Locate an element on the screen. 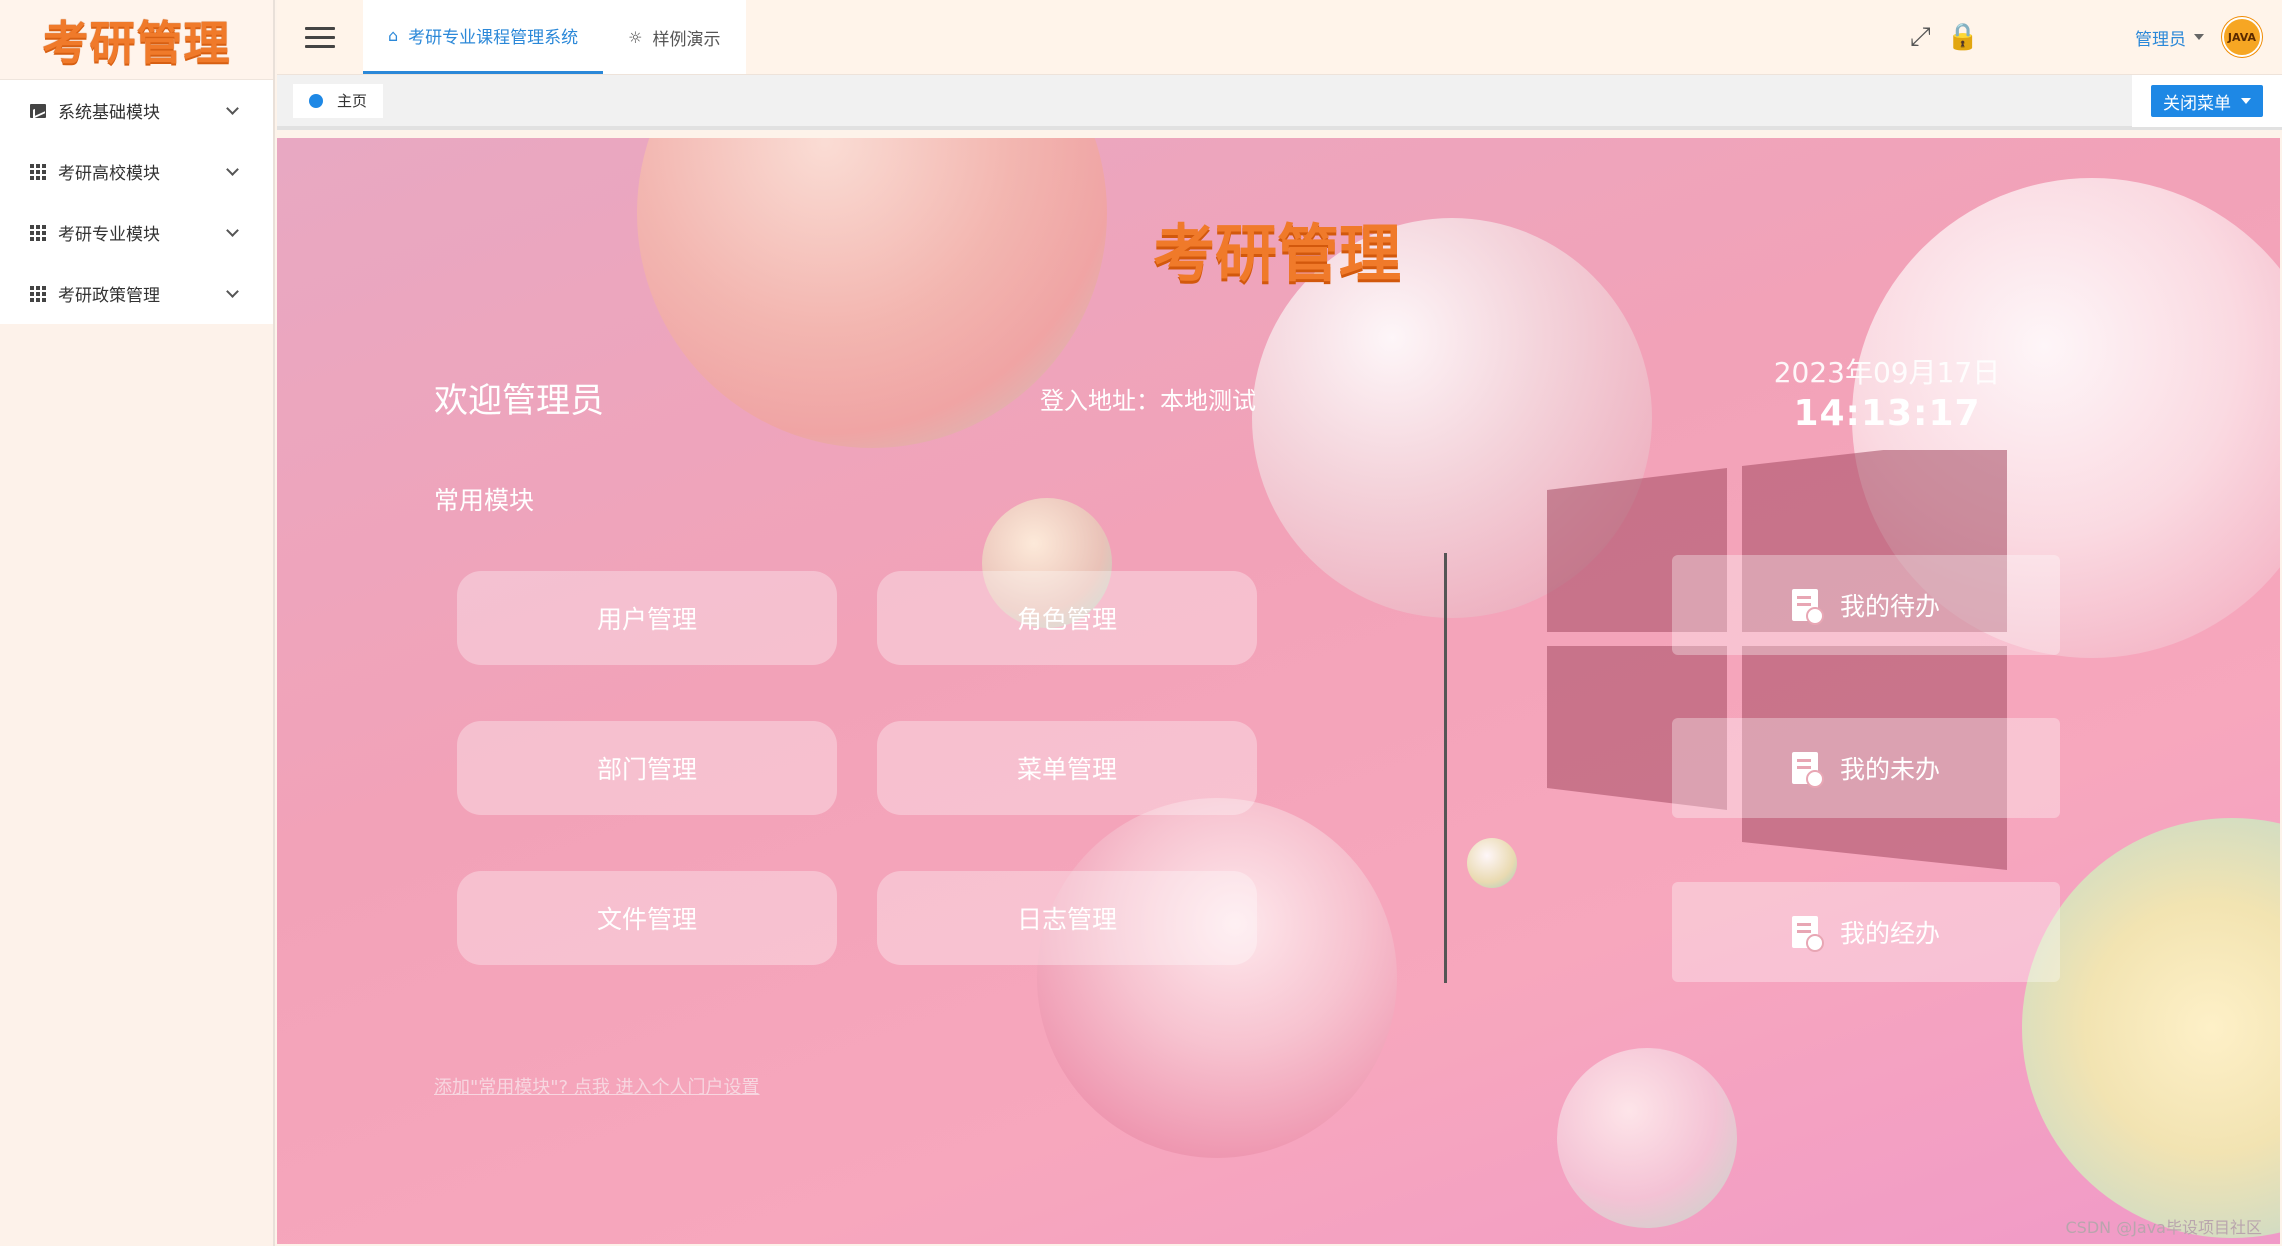  lock-icon: 🔒 is located at coordinates (1963, 37).